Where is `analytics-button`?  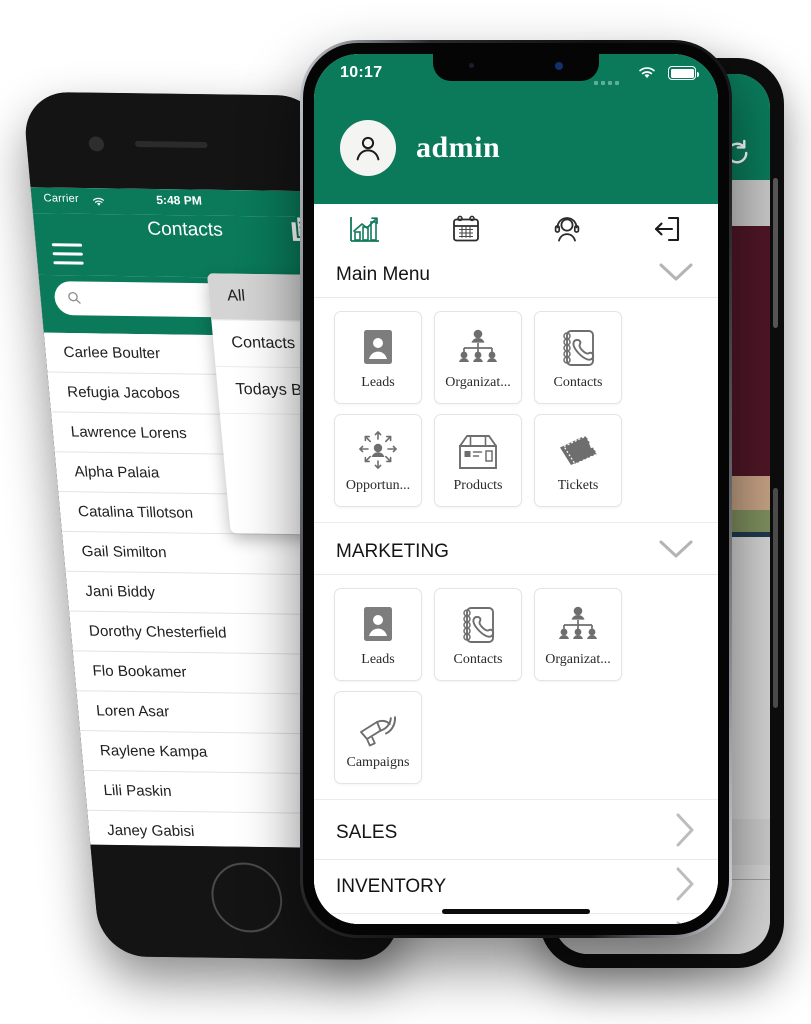
analytics-button is located at coordinates (364, 229).